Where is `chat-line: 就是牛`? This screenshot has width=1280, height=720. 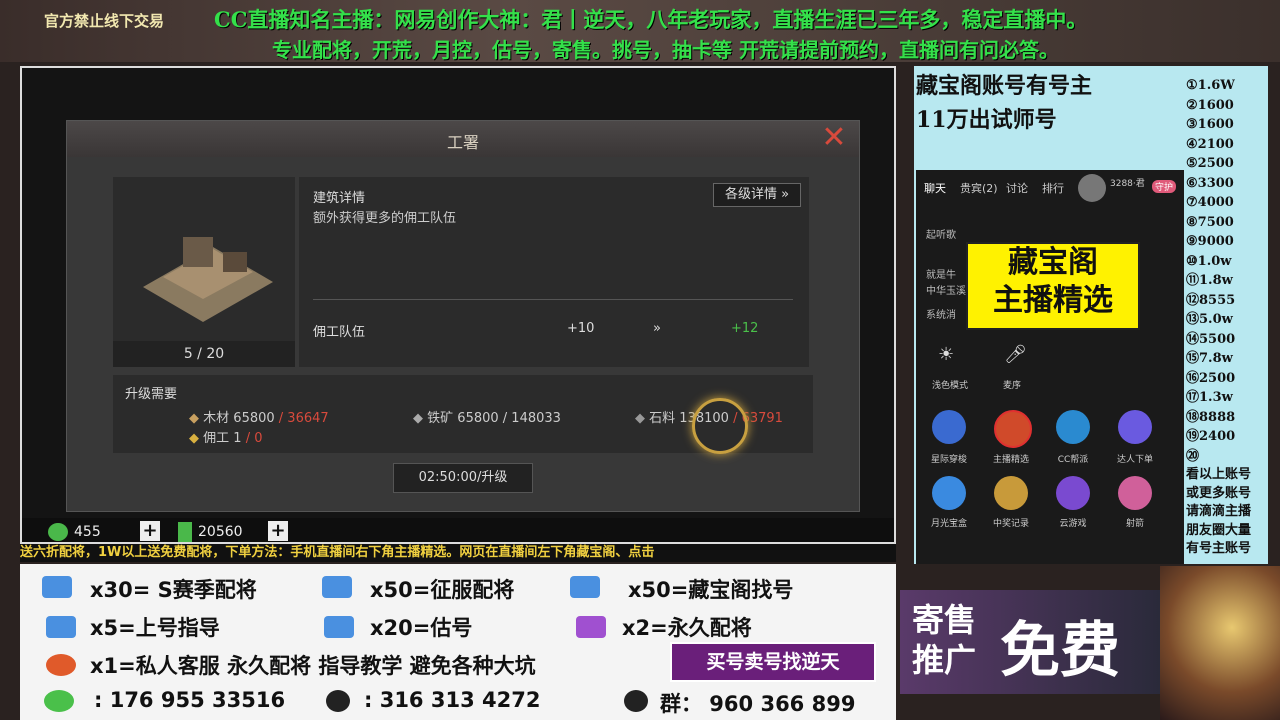
chat-line: 就是牛 is located at coordinates (941, 275).